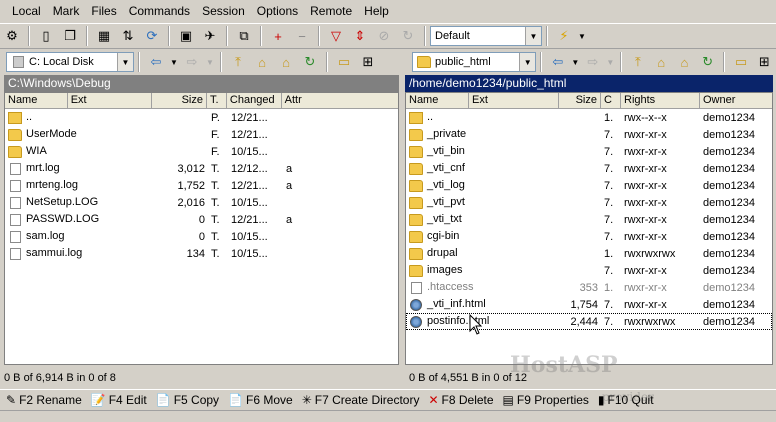  I want to click on menu-options: Options, so click(277, 11).